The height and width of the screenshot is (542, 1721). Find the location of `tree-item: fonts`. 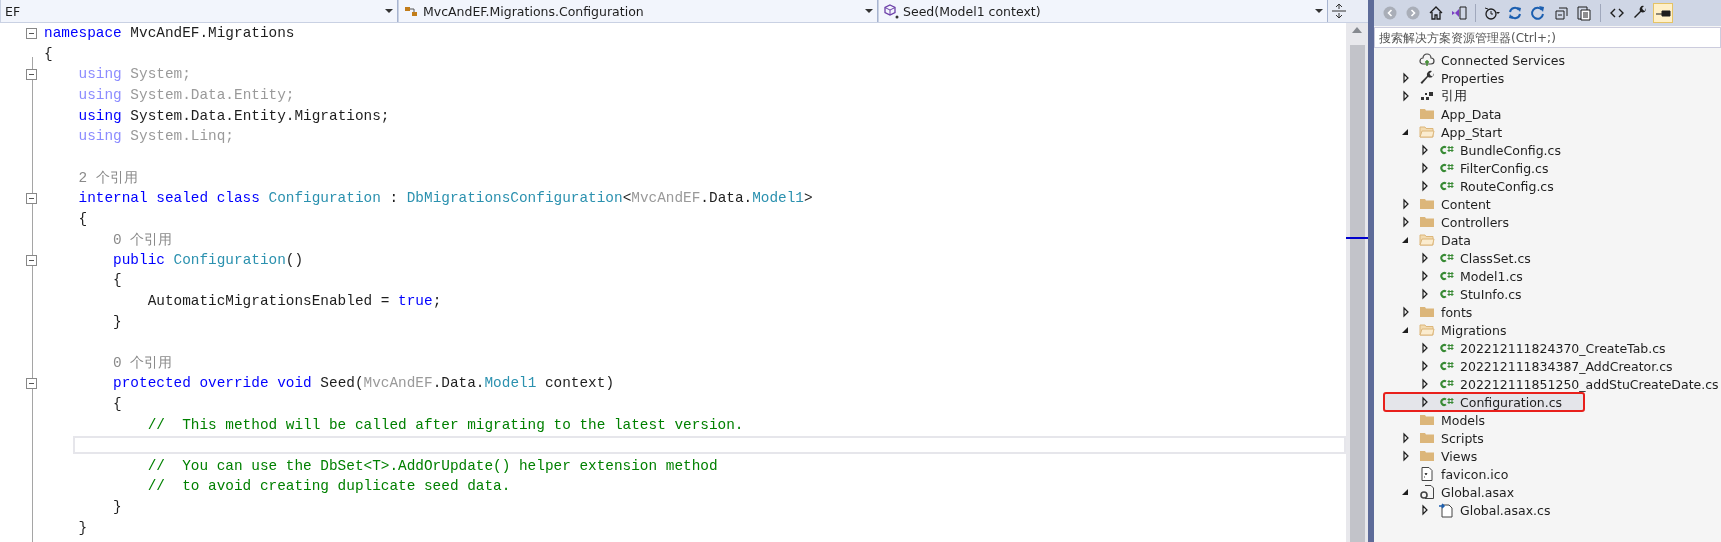

tree-item: fonts is located at coordinates (1547, 312).